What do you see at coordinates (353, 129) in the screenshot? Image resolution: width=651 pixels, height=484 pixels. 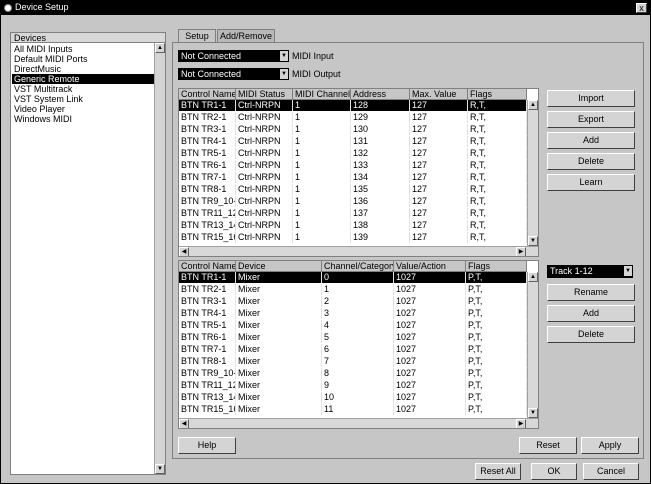 I see `table-row: BTN TR3-1 Ctrl-NRPN 1 130 127 R,T,` at bounding box center [353, 129].